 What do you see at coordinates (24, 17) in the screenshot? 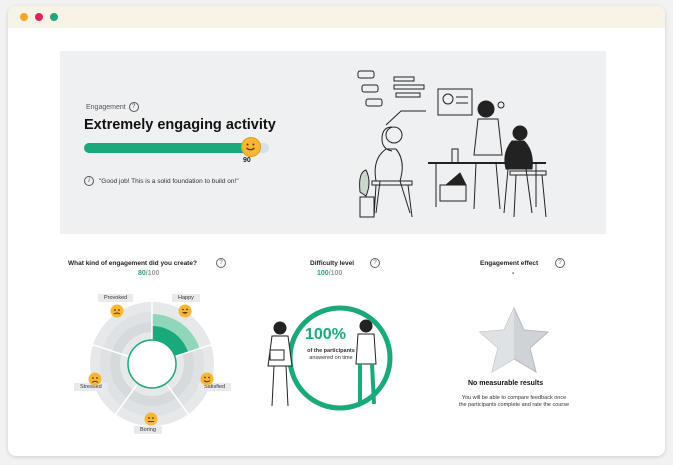
I see `window-dot-yellow` at bounding box center [24, 17].